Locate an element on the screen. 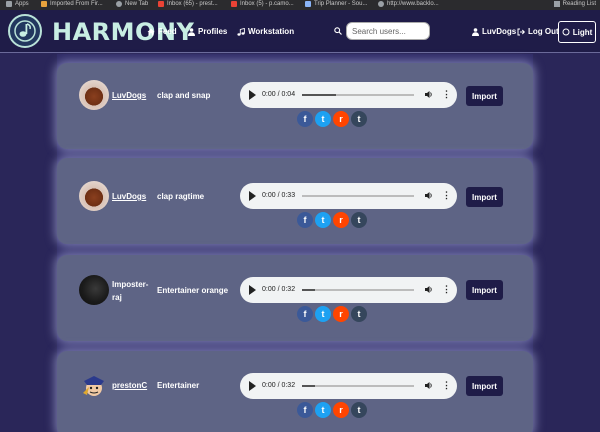 The image size is (600, 432). cartoon-avatar-icon is located at coordinates (93, 386).